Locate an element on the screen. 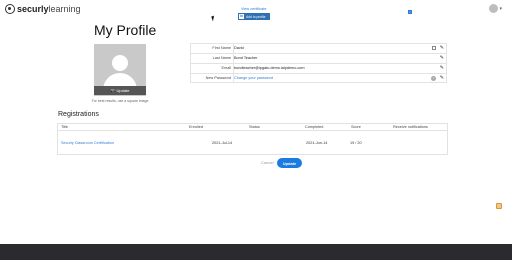  new-password-label: New Password is located at coordinates (218, 78).